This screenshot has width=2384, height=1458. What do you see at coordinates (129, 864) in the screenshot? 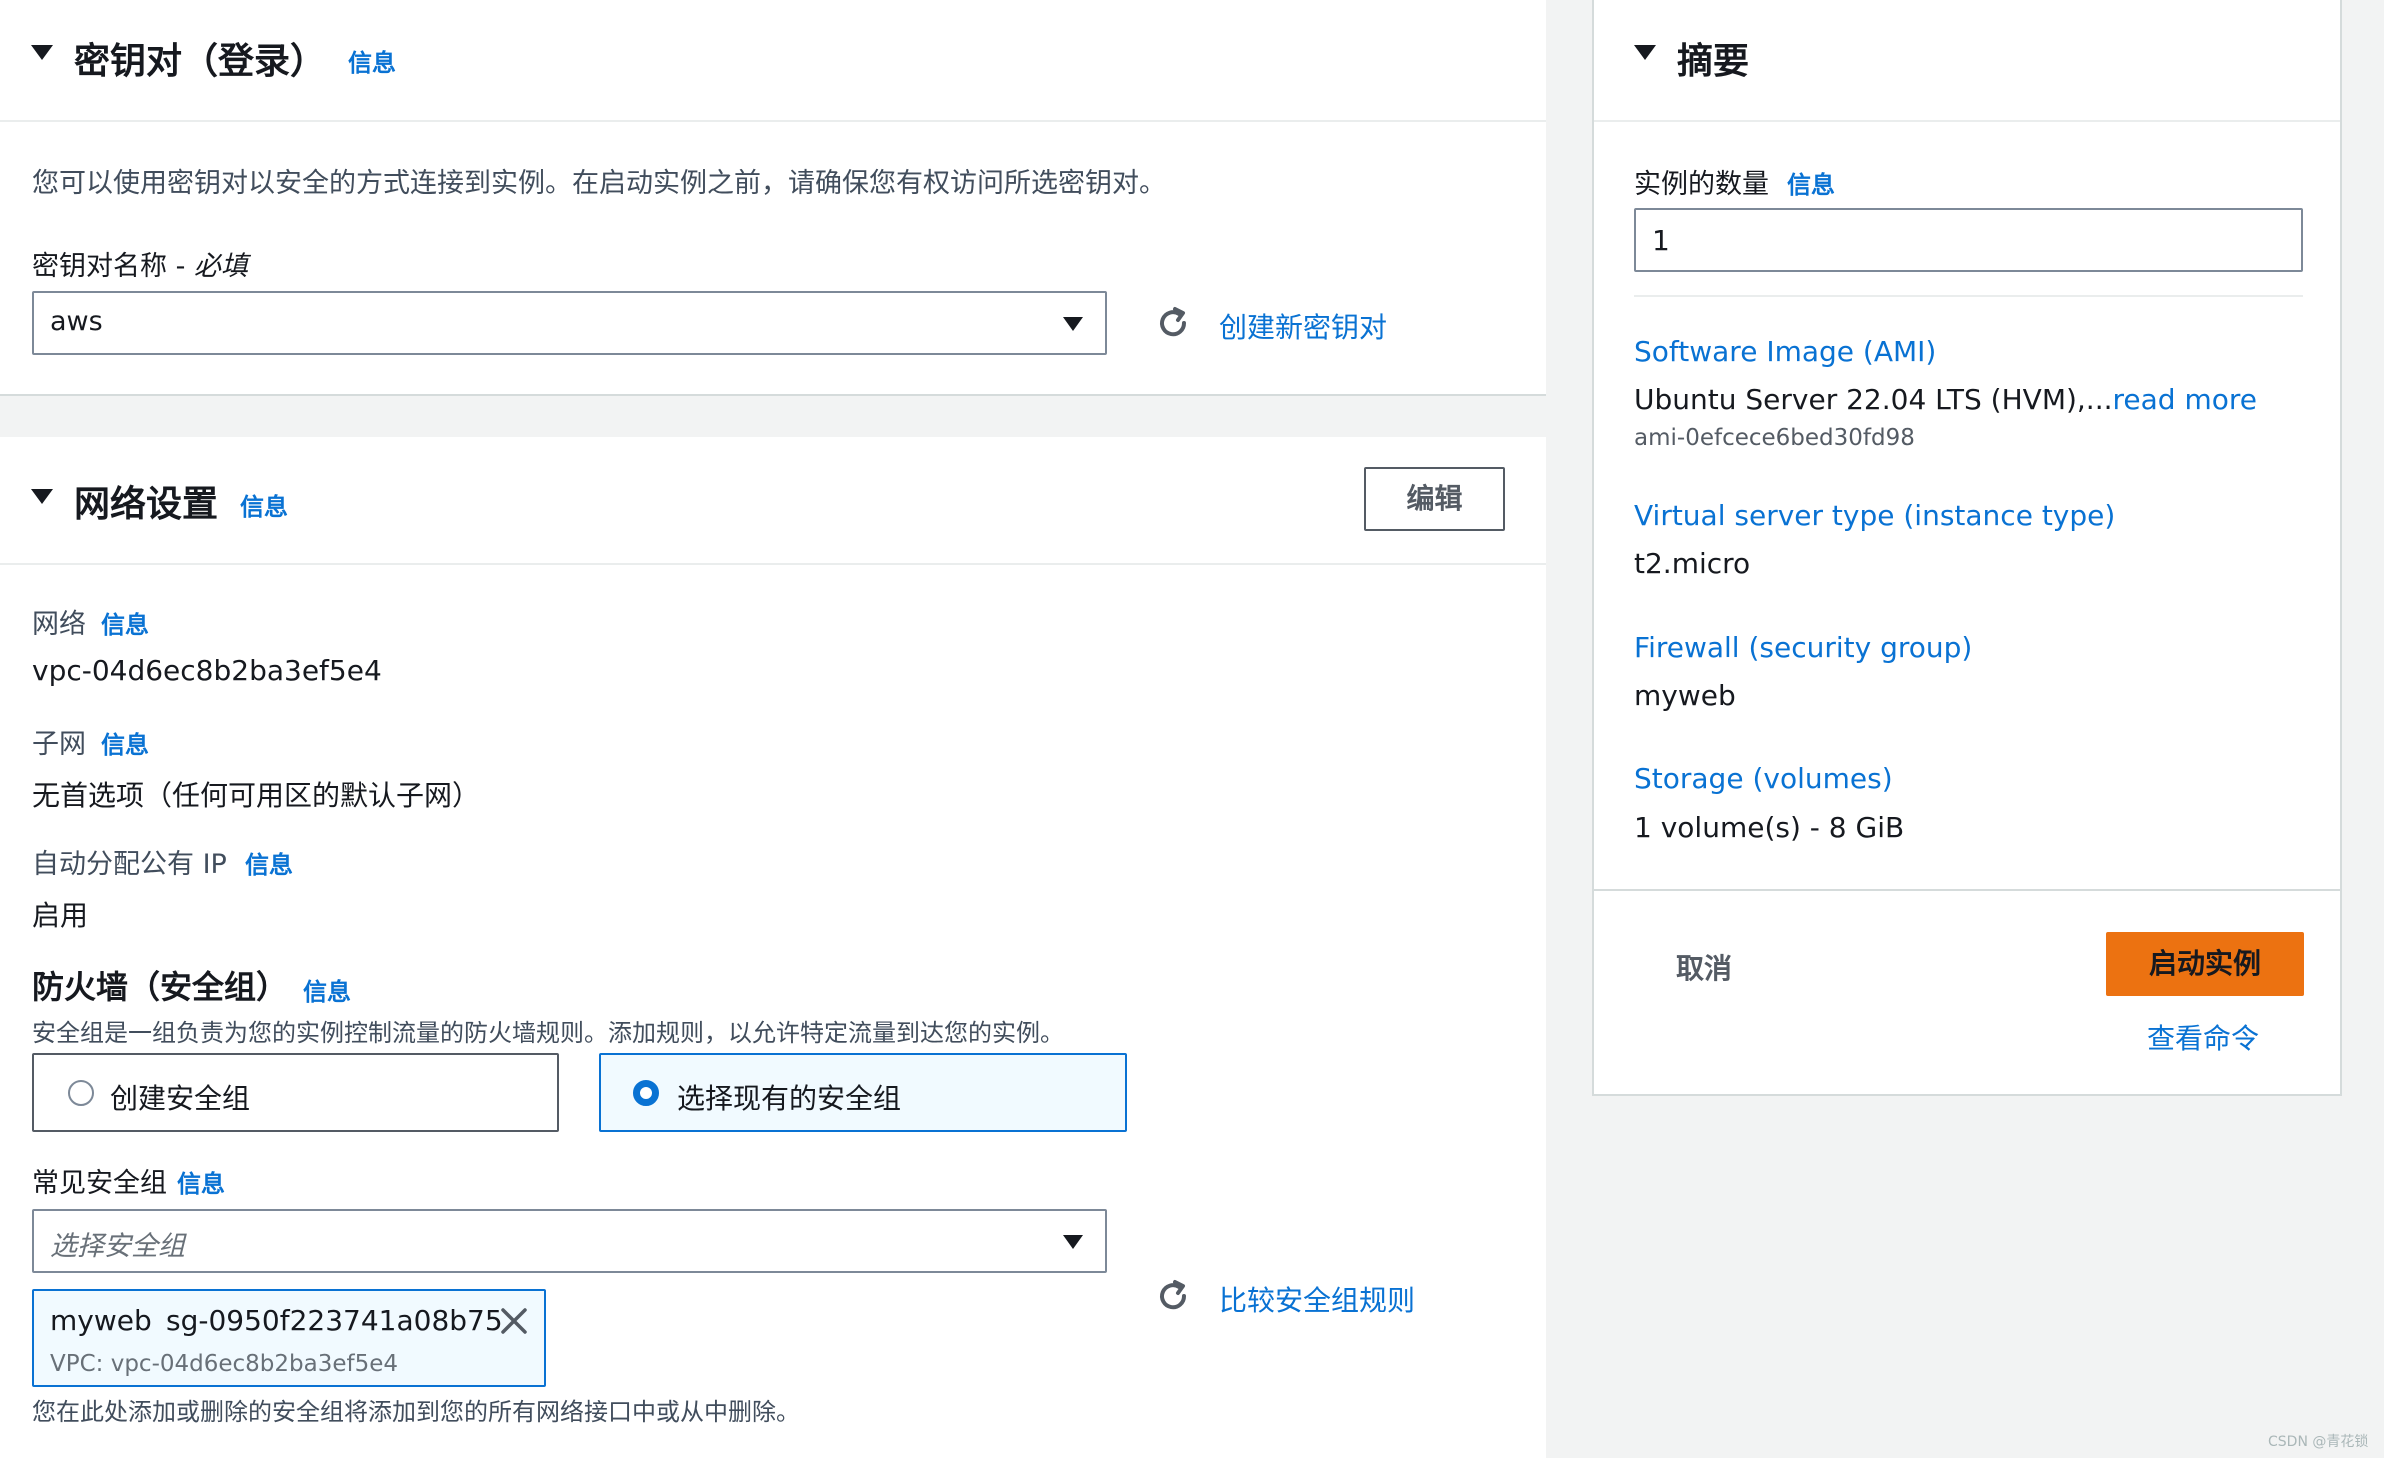
I see `public-ip-label: 自动分配公有 IP` at bounding box center [129, 864].